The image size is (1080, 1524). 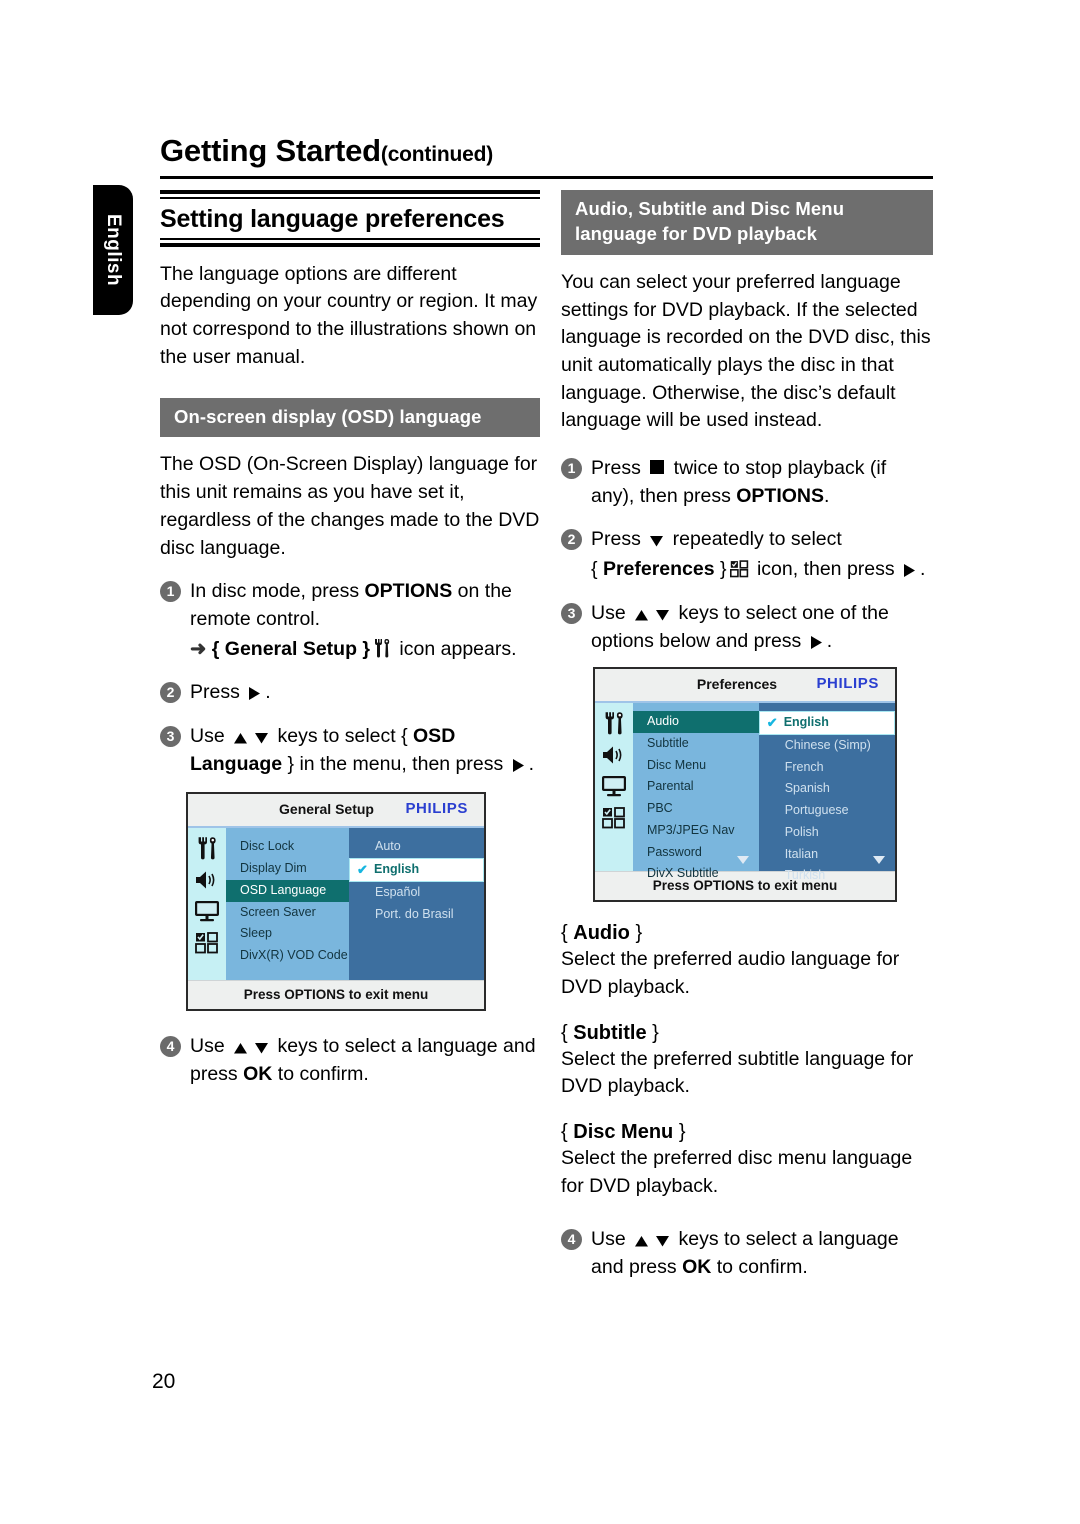 I want to click on osd-option: Chinese (Simp), so click(x=827, y=746).